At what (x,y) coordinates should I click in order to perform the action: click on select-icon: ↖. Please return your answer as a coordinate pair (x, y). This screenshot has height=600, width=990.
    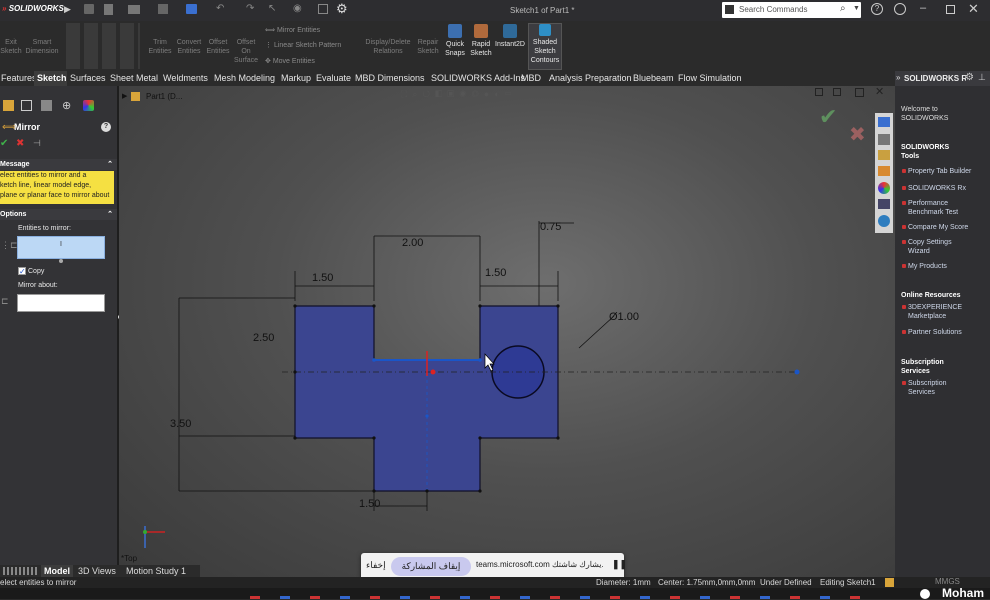
    Looking at the image, I should click on (272, 8).